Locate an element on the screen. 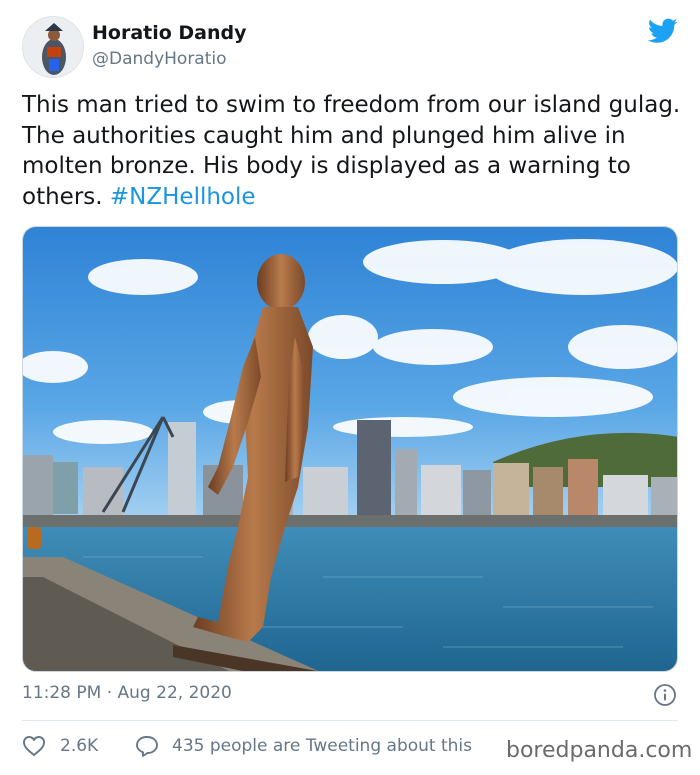 The height and width of the screenshot is (775, 700). divider is located at coordinates (350, 720).